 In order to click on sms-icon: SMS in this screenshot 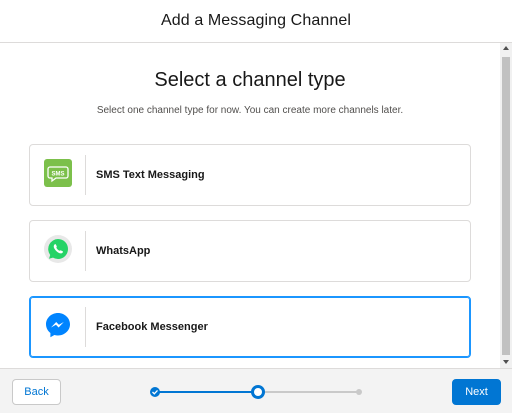, I will do `click(57, 175)`.